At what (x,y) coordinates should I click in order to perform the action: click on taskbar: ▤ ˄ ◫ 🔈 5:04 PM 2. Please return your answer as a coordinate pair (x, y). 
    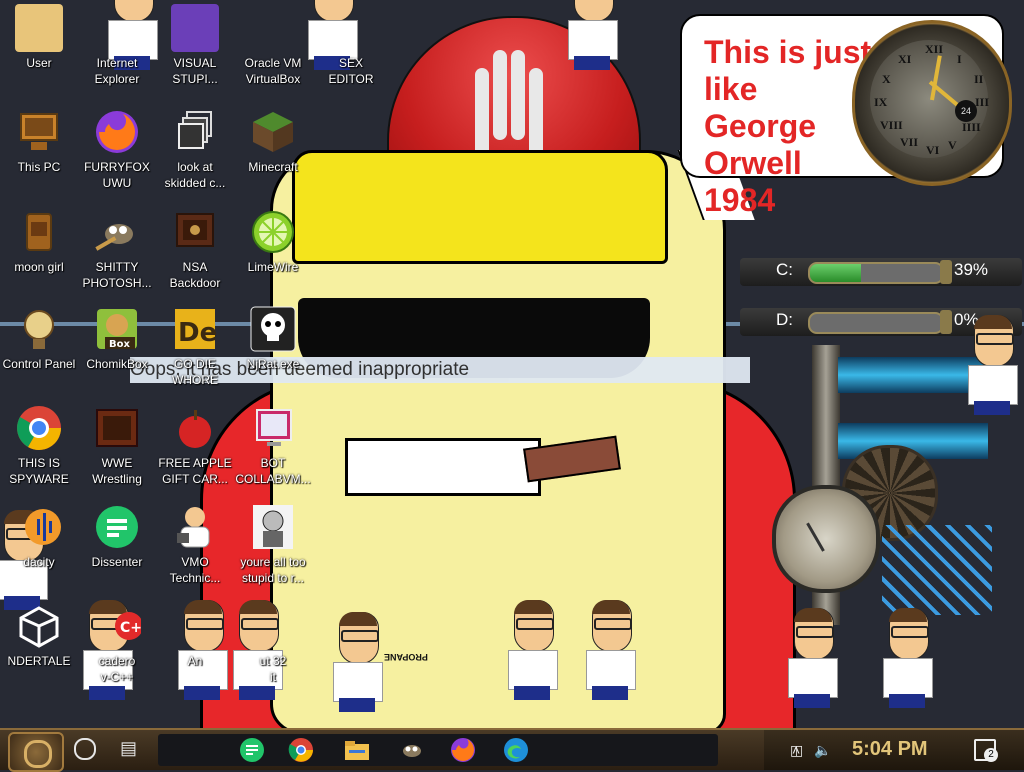
    Looking at the image, I should click on (512, 750).